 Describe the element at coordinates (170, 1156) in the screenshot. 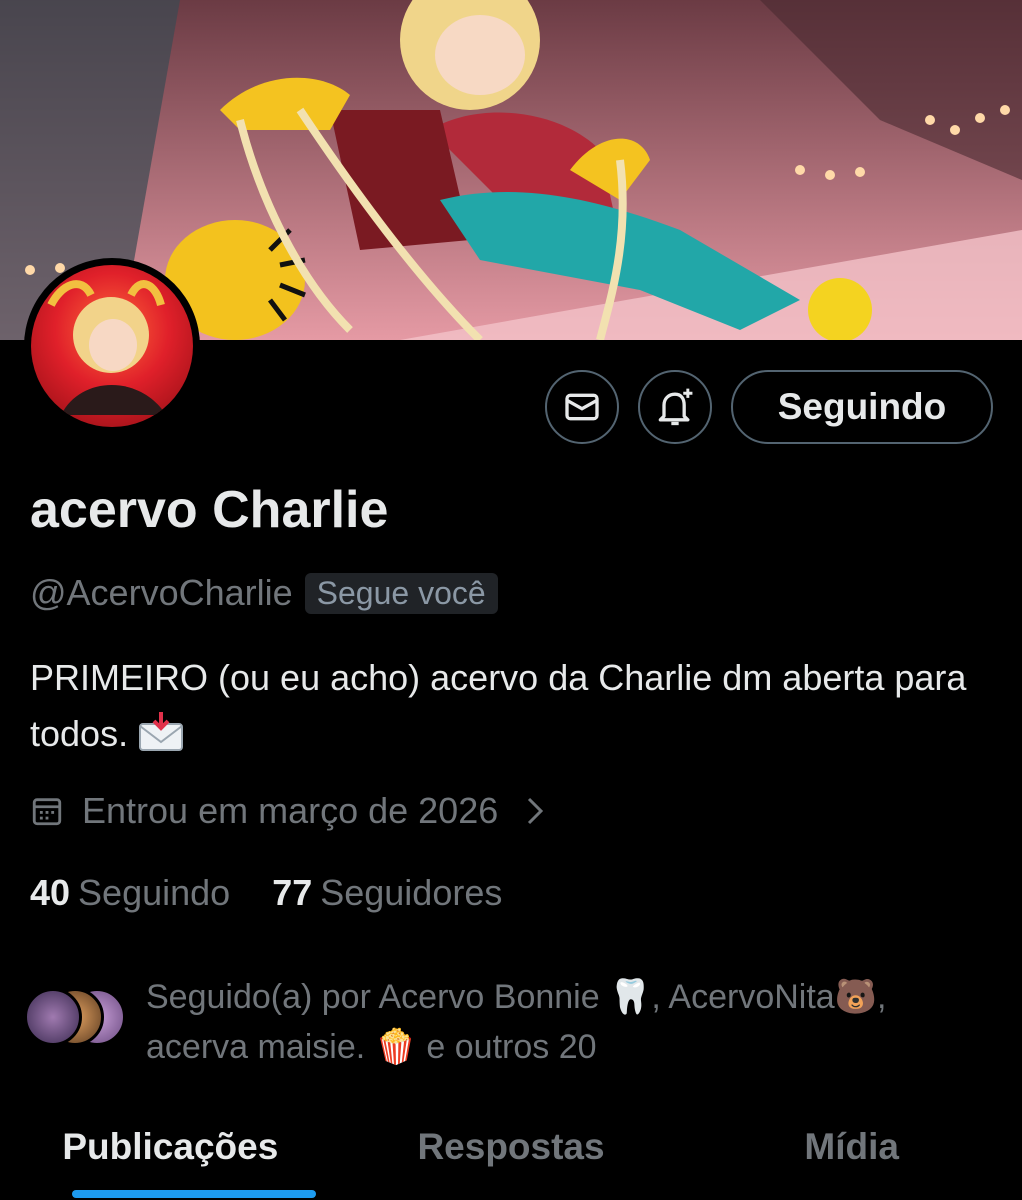

I see `tab-publicacoes: Publicações` at that location.